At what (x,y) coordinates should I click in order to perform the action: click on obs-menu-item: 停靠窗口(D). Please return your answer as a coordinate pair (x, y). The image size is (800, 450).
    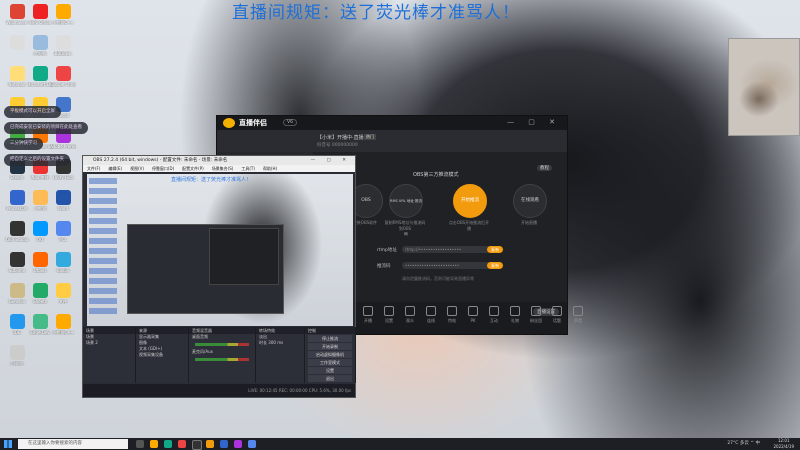
    Looking at the image, I should click on (163, 168).